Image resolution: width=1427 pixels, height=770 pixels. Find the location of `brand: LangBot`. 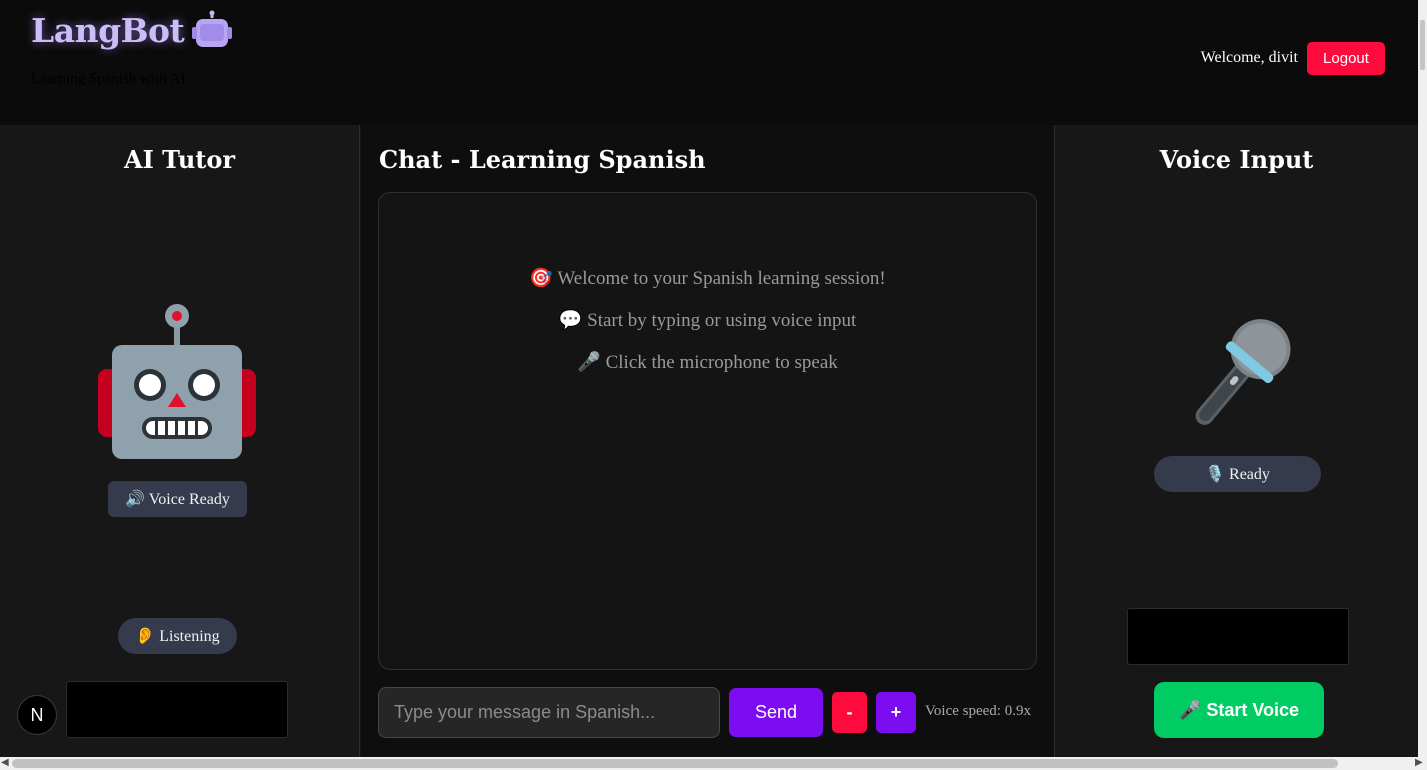

brand: LangBot is located at coordinates (132, 30).